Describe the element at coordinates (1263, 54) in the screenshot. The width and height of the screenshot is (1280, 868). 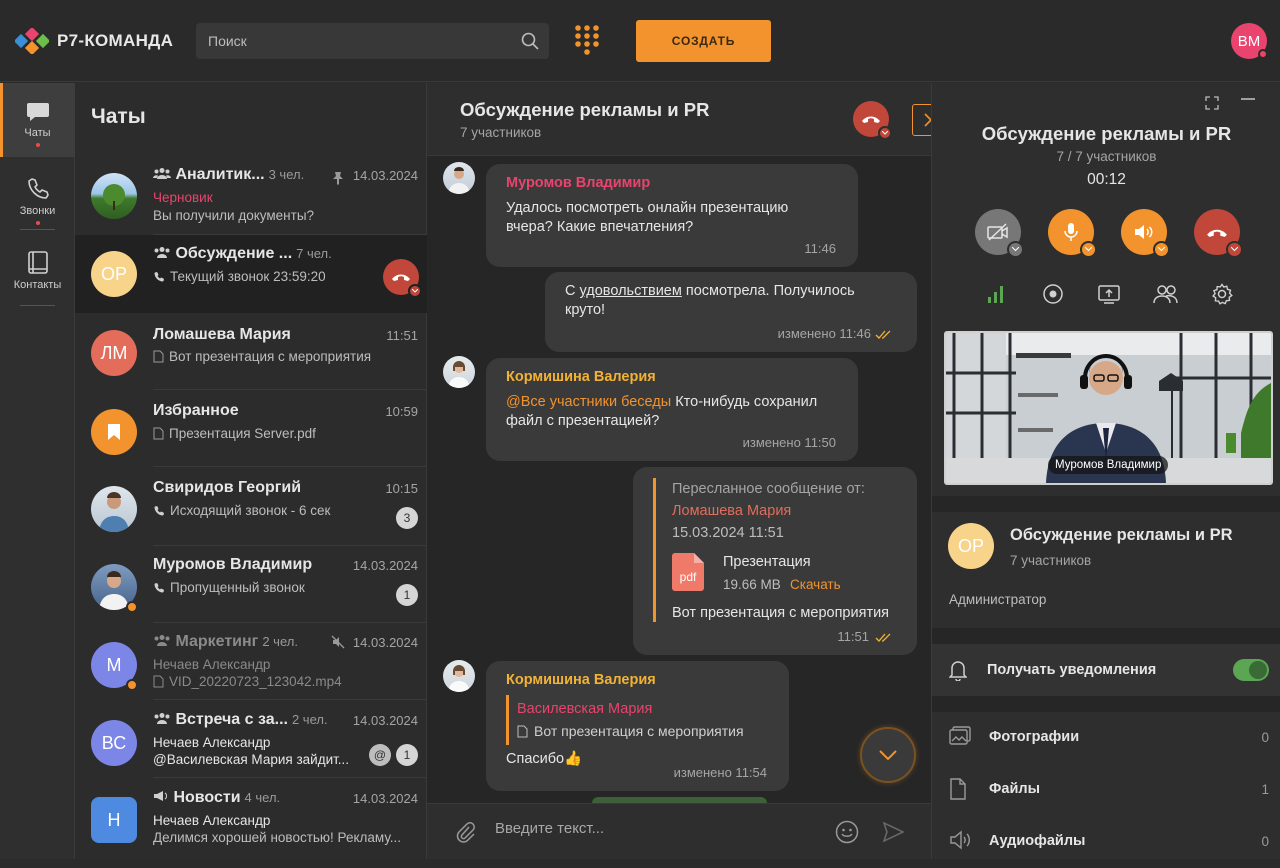
I see `status-dot` at that location.